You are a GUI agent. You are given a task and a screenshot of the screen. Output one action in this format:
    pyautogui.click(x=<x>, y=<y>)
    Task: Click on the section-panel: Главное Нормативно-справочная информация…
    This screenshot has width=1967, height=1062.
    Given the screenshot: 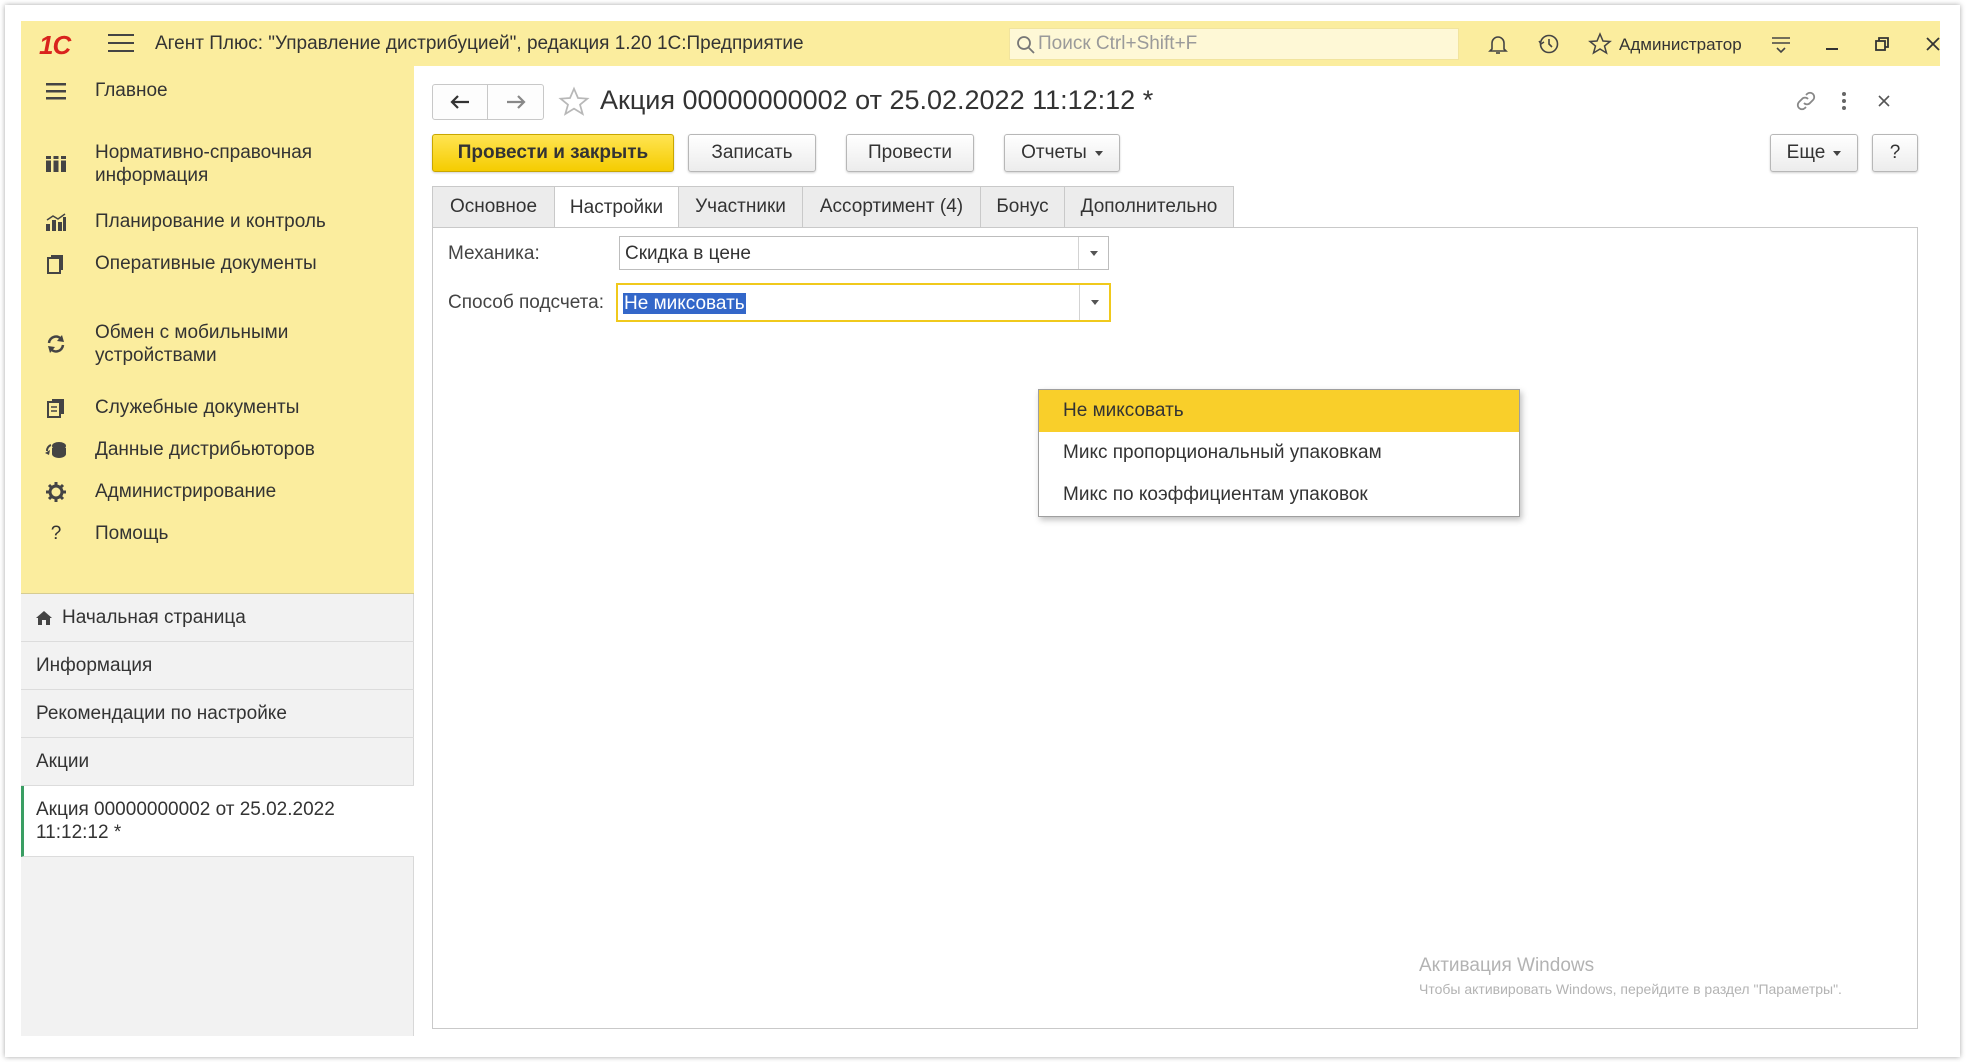 What is the action you would take?
    pyautogui.click(x=217, y=330)
    